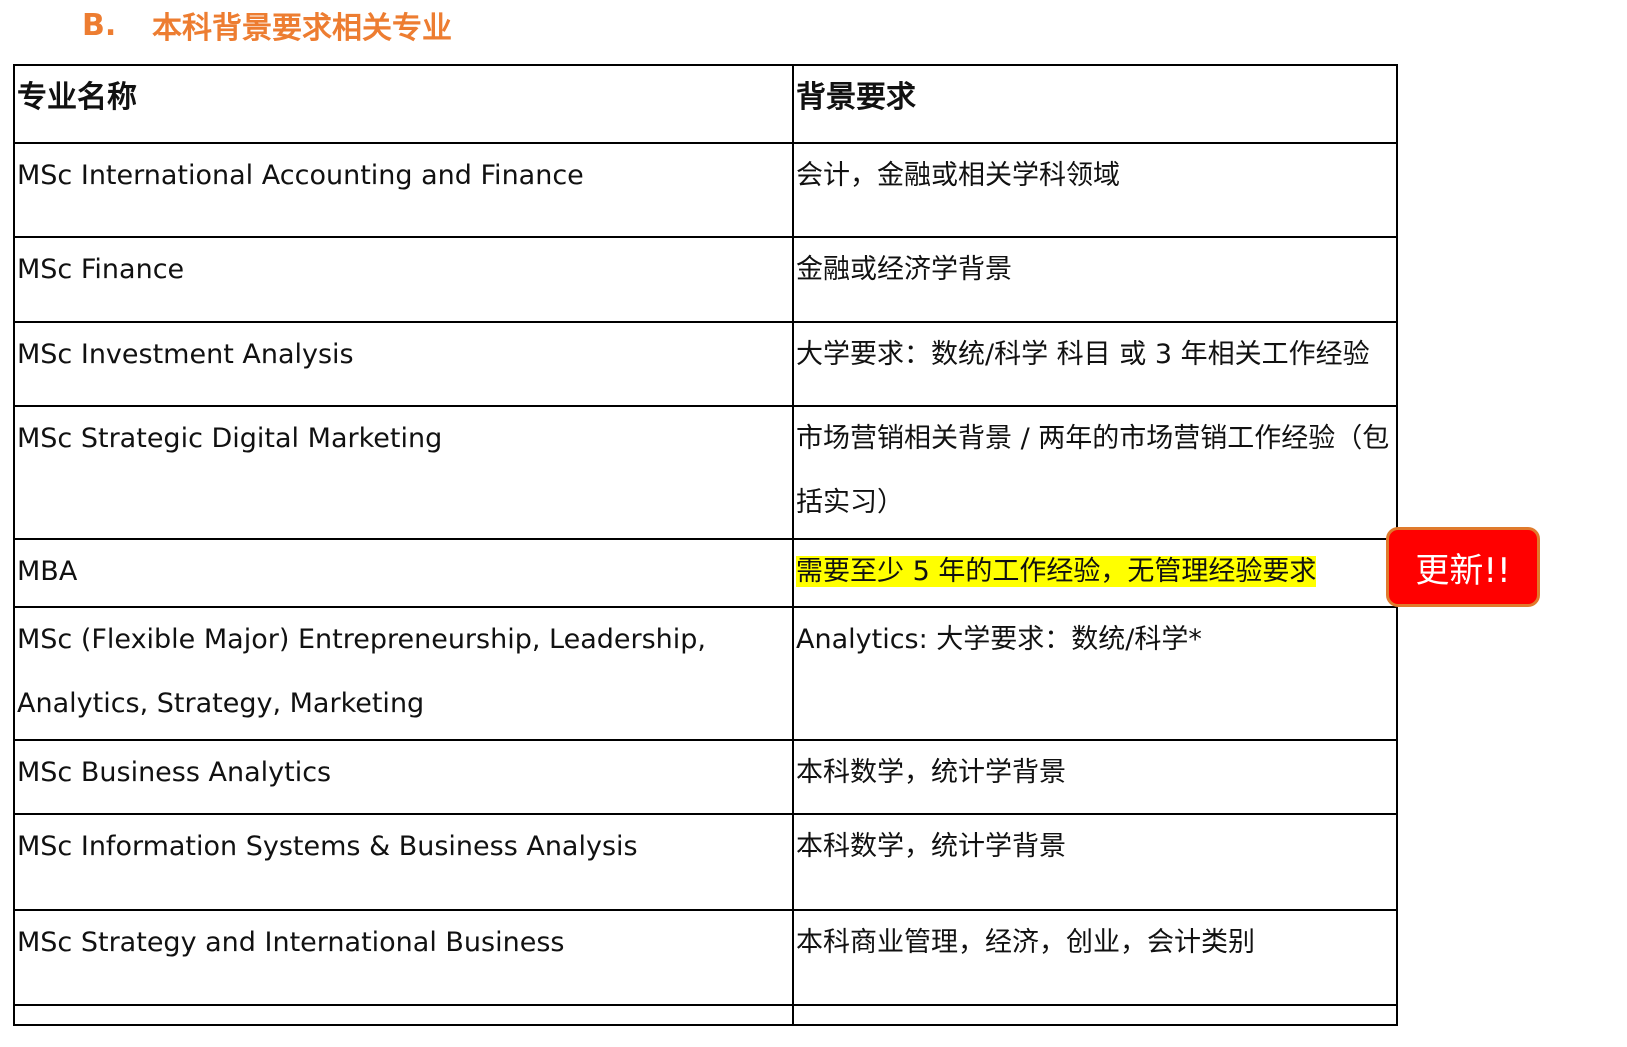  I want to click on program-name: MSc Business Analytics, so click(403, 777).